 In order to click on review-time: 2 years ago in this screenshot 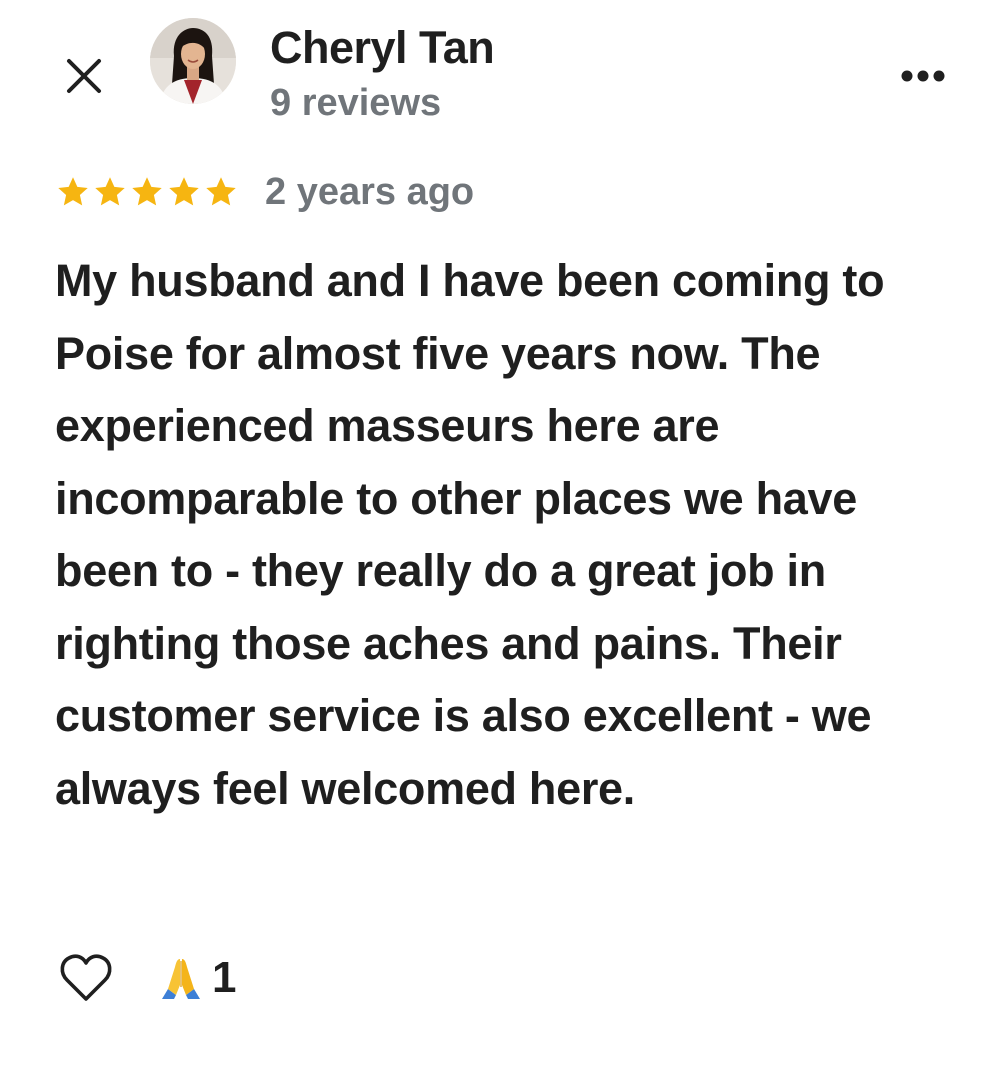, I will do `click(370, 191)`.